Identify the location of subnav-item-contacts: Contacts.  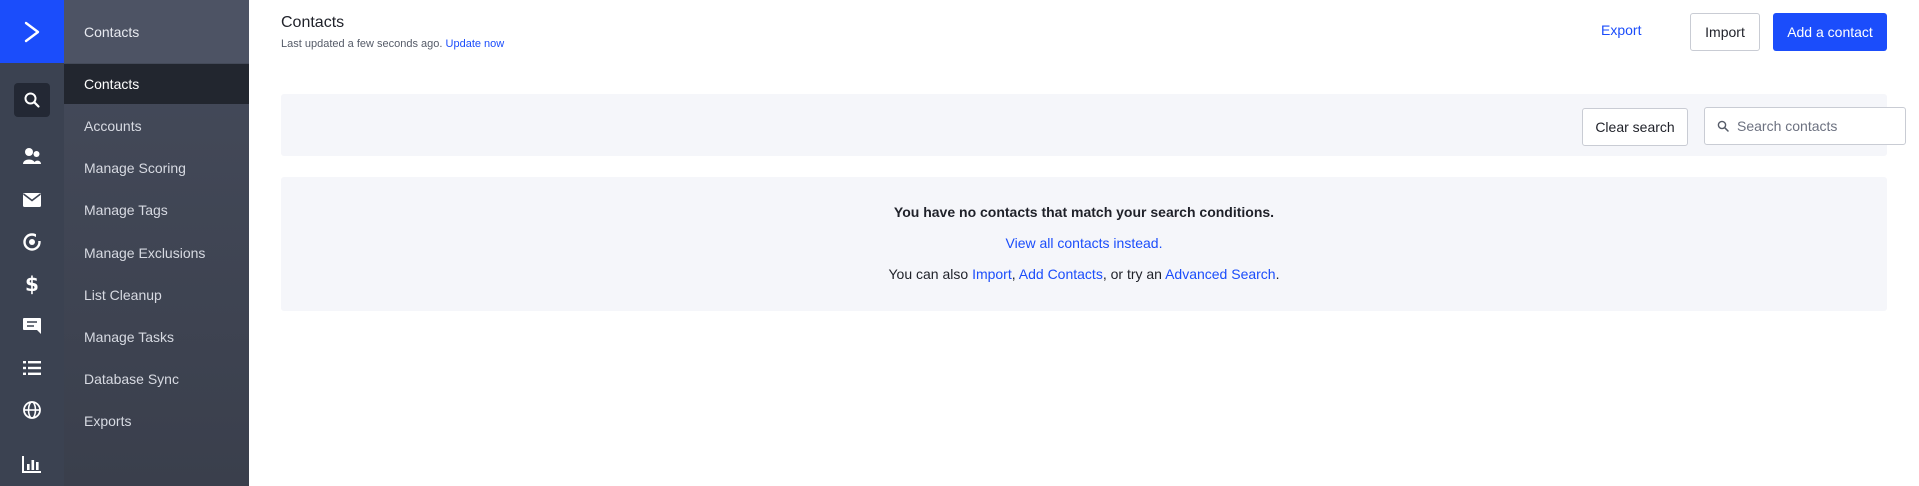
(156, 84).